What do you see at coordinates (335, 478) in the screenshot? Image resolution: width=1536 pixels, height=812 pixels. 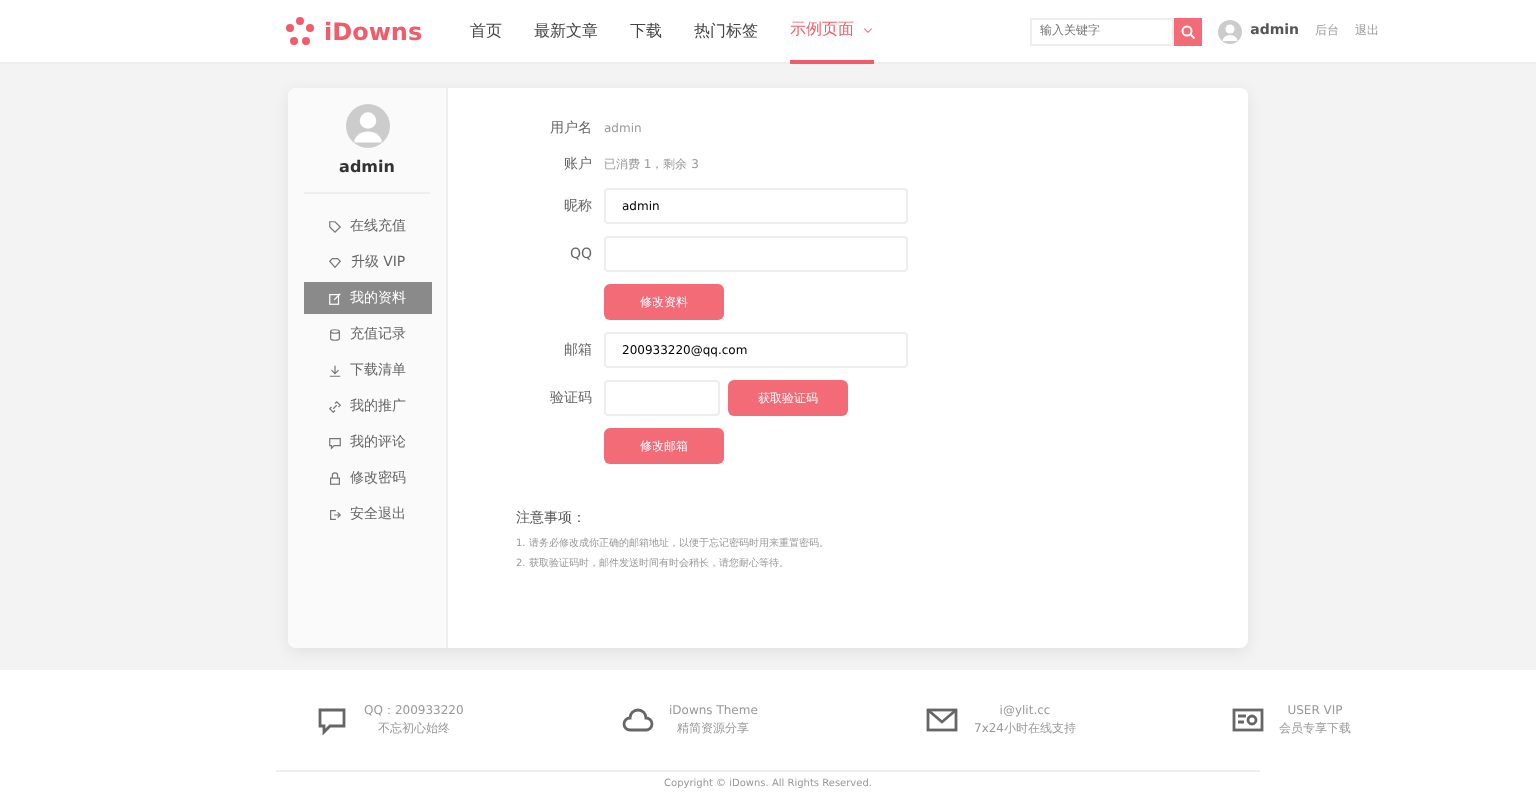 I see `lock-icon` at bounding box center [335, 478].